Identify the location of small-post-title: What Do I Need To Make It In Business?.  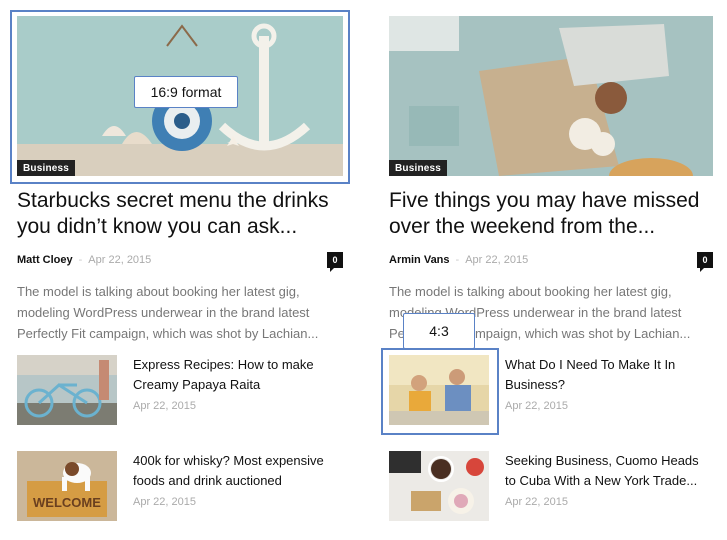
(609, 375).